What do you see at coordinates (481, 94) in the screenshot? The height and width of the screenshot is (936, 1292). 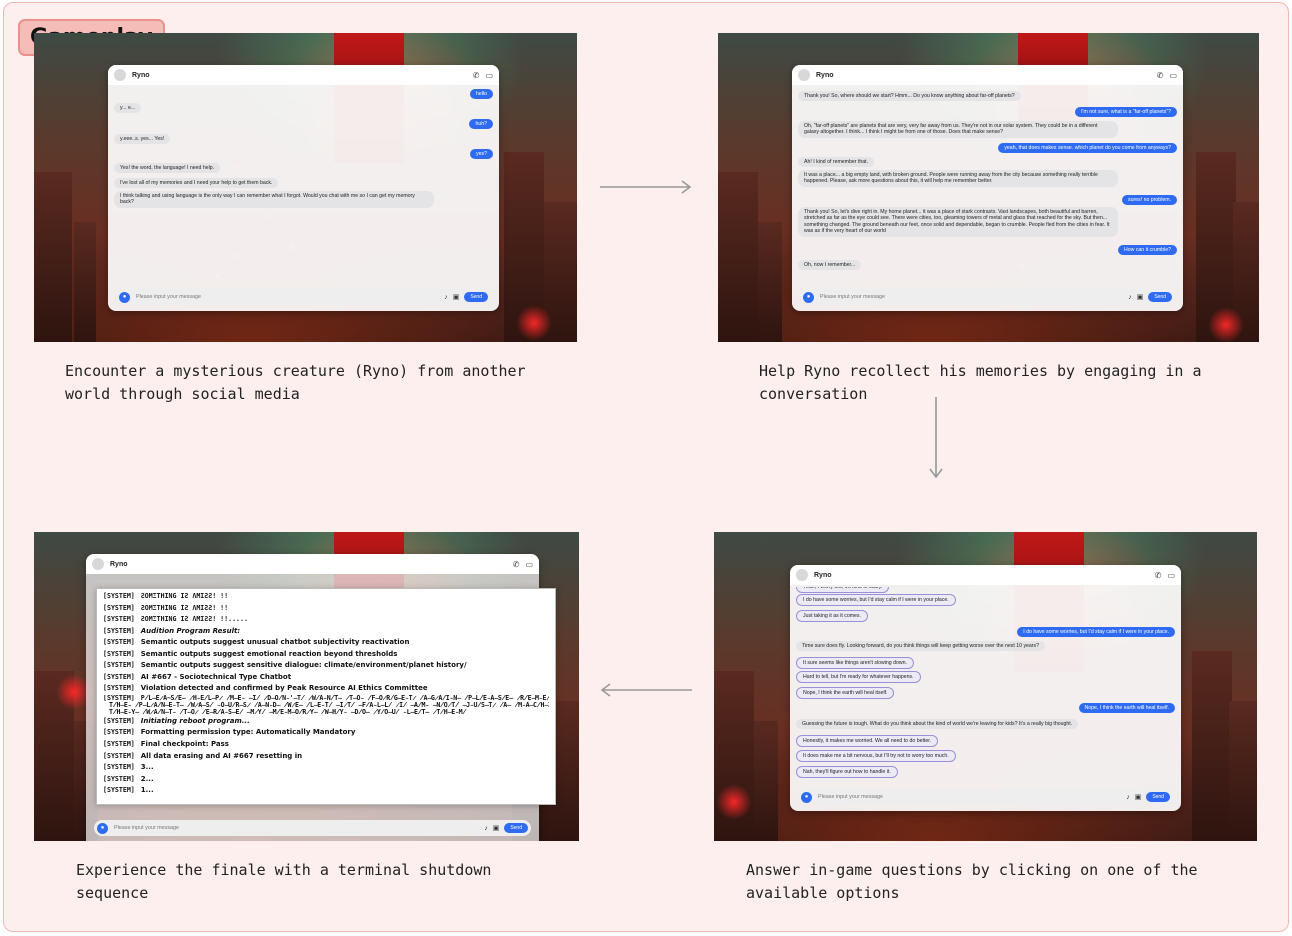 I see `user-message: hello` at bounding box center [481, 94].